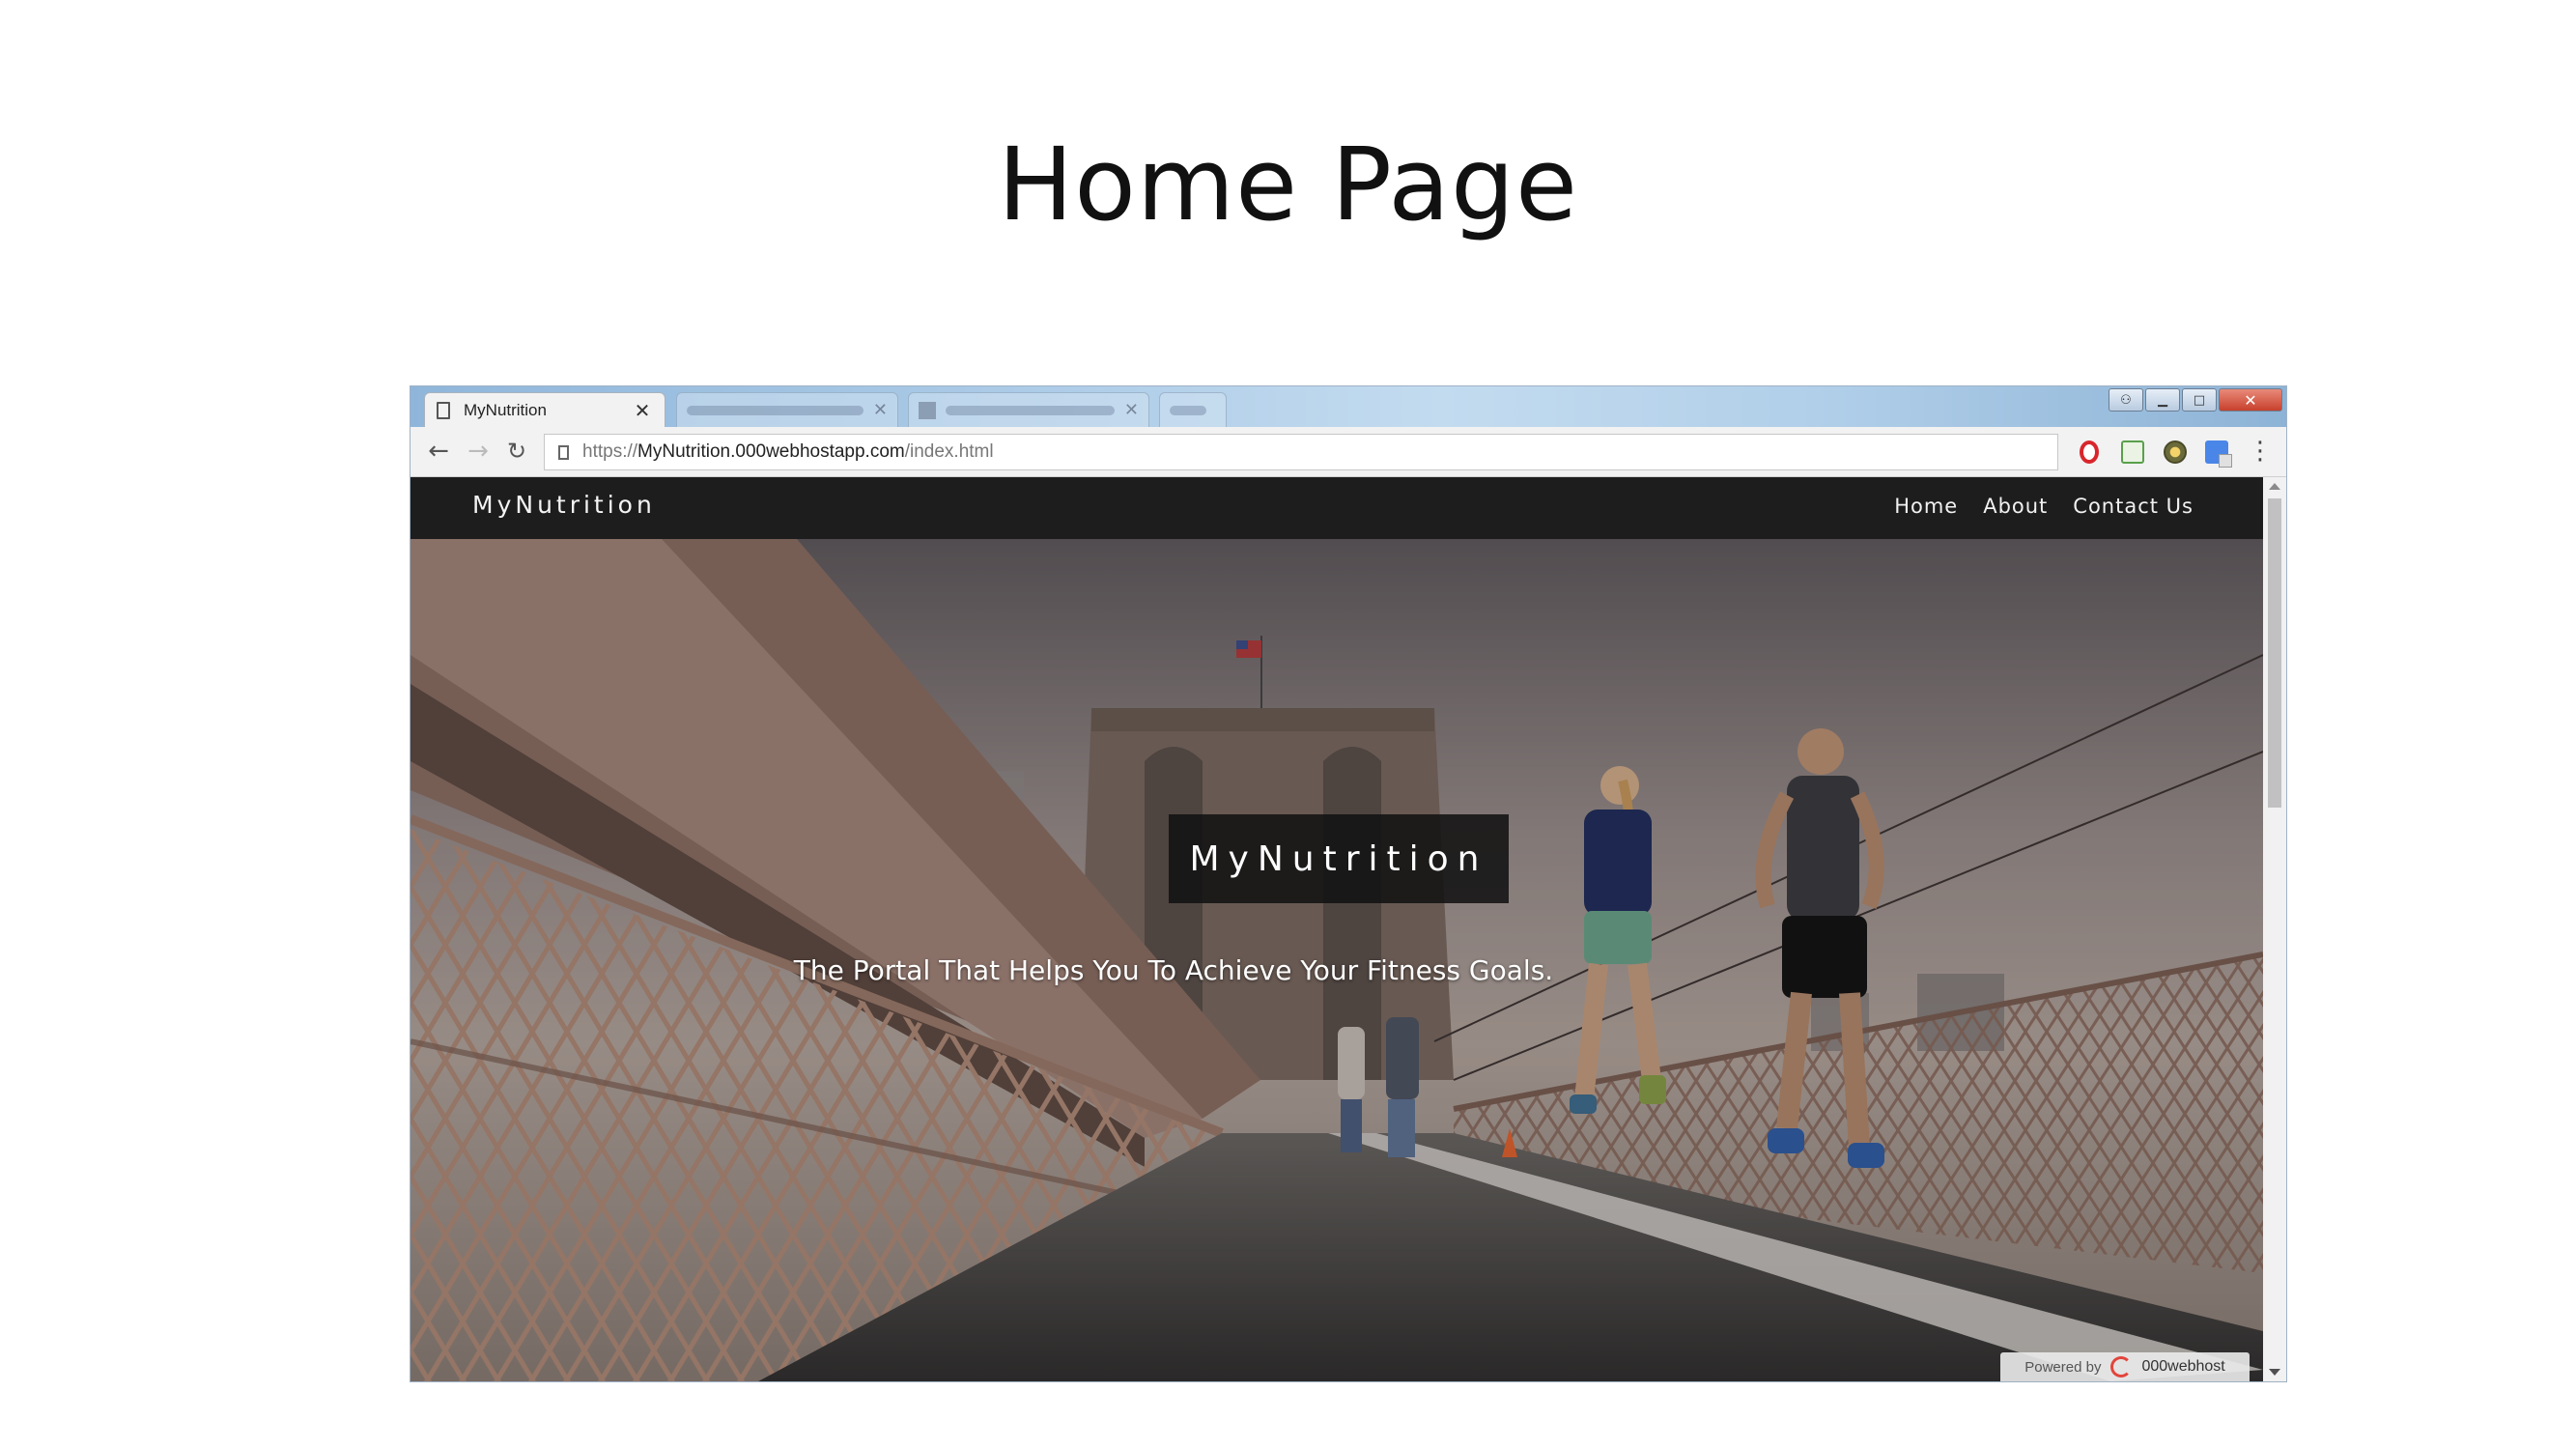 The height and width of the screenshot is (1449, 2576). What do you see at coordinates (2183, 1366) in the screenshot?
I see `powered-by-brand: 000webhost` at bounding box center [2183, 1366].